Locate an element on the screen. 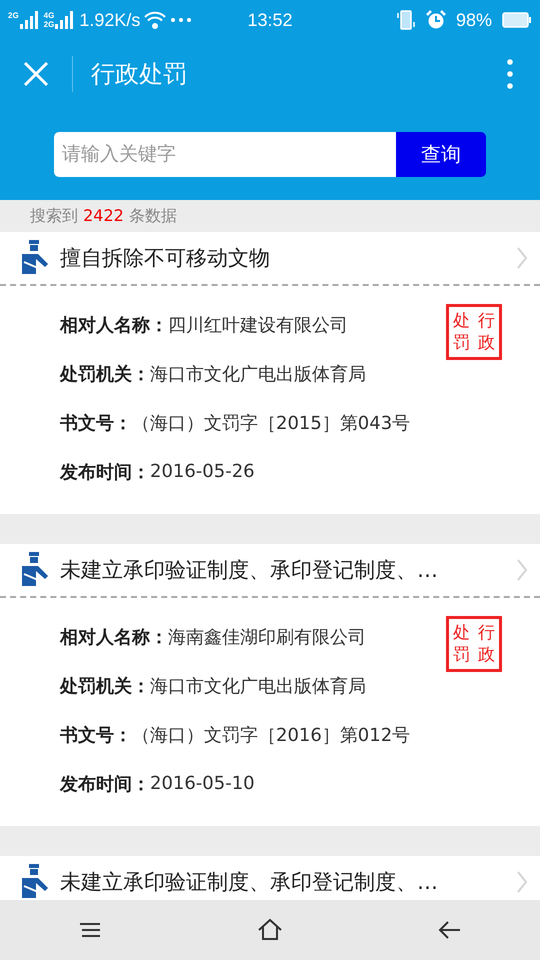 Image resolution: width=540 pixels, height=960 pixels. network-label: 4G is located at coordinates (49, 15).